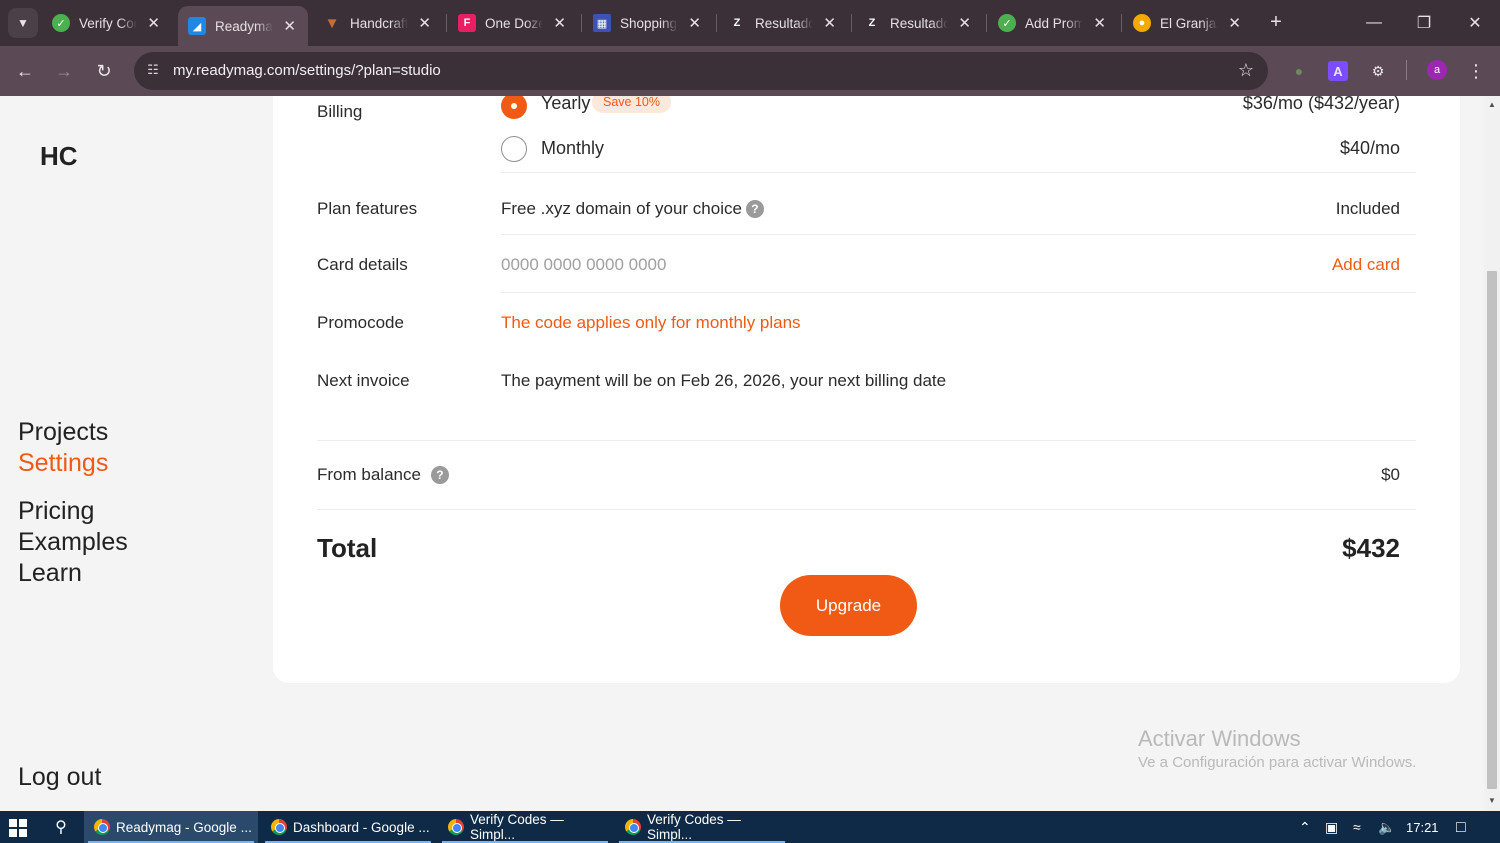 The width and height of the screenshot is (1500, 843). What do you see at coordinates (1219, 738) in the screenshot?
I see `windows-watermark-title: Activar Windows` at bounding box center [1219, 738].